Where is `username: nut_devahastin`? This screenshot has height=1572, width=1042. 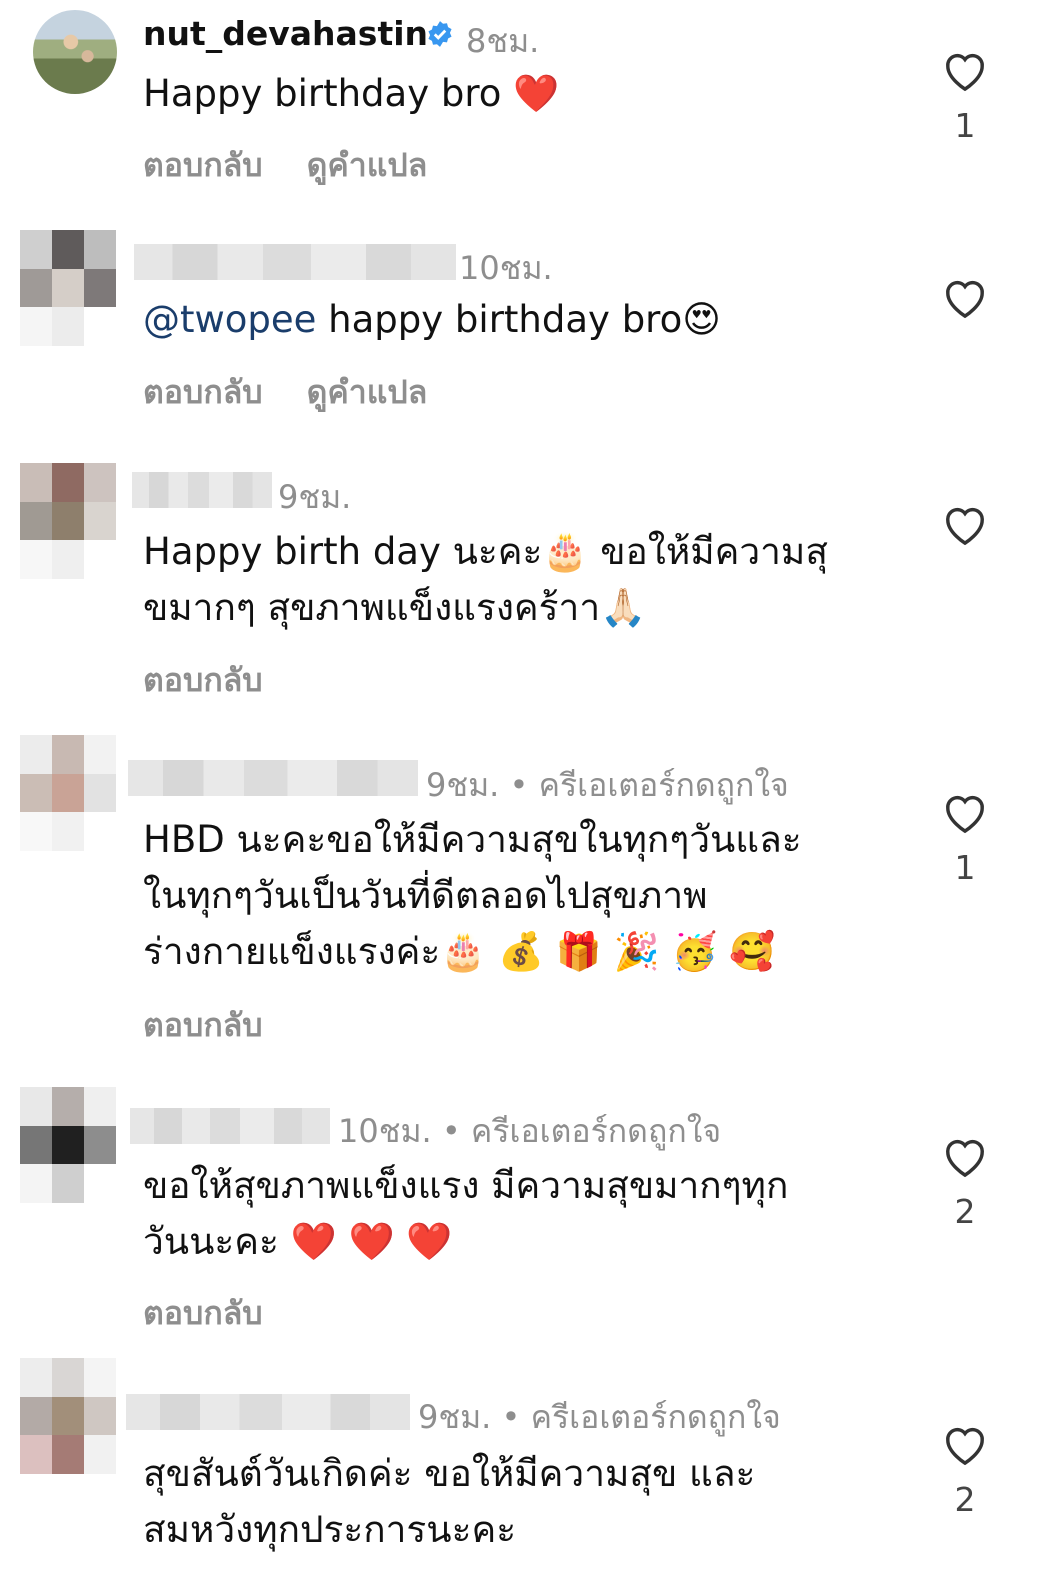 username: nut_devahastin is located at coordinates (285, 33).